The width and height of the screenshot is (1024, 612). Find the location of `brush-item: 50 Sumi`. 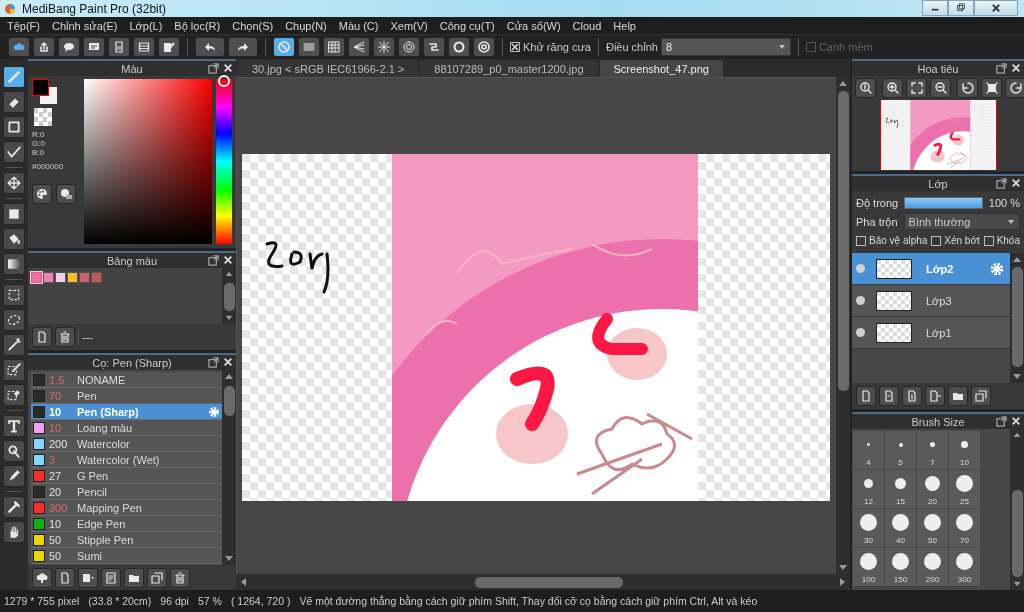

brush-item: 50 Sumi is located at coordinates (126, 556).